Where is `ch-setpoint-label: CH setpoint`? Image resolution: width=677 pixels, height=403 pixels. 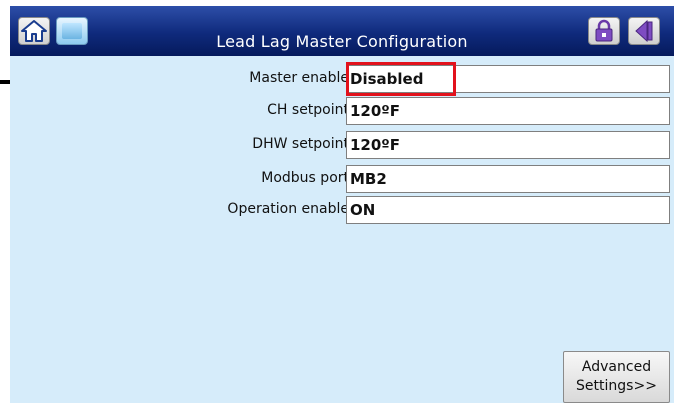
ch-setpoint-label: CH setpoint is located at coordinates (308, 110).